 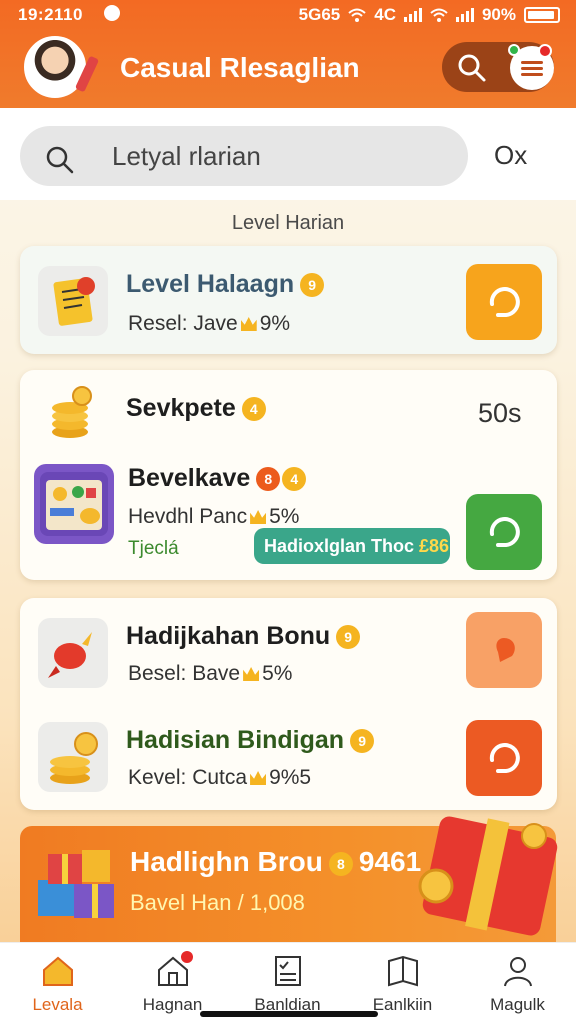 I want to click on book-icon, so click(x=403, y=971).